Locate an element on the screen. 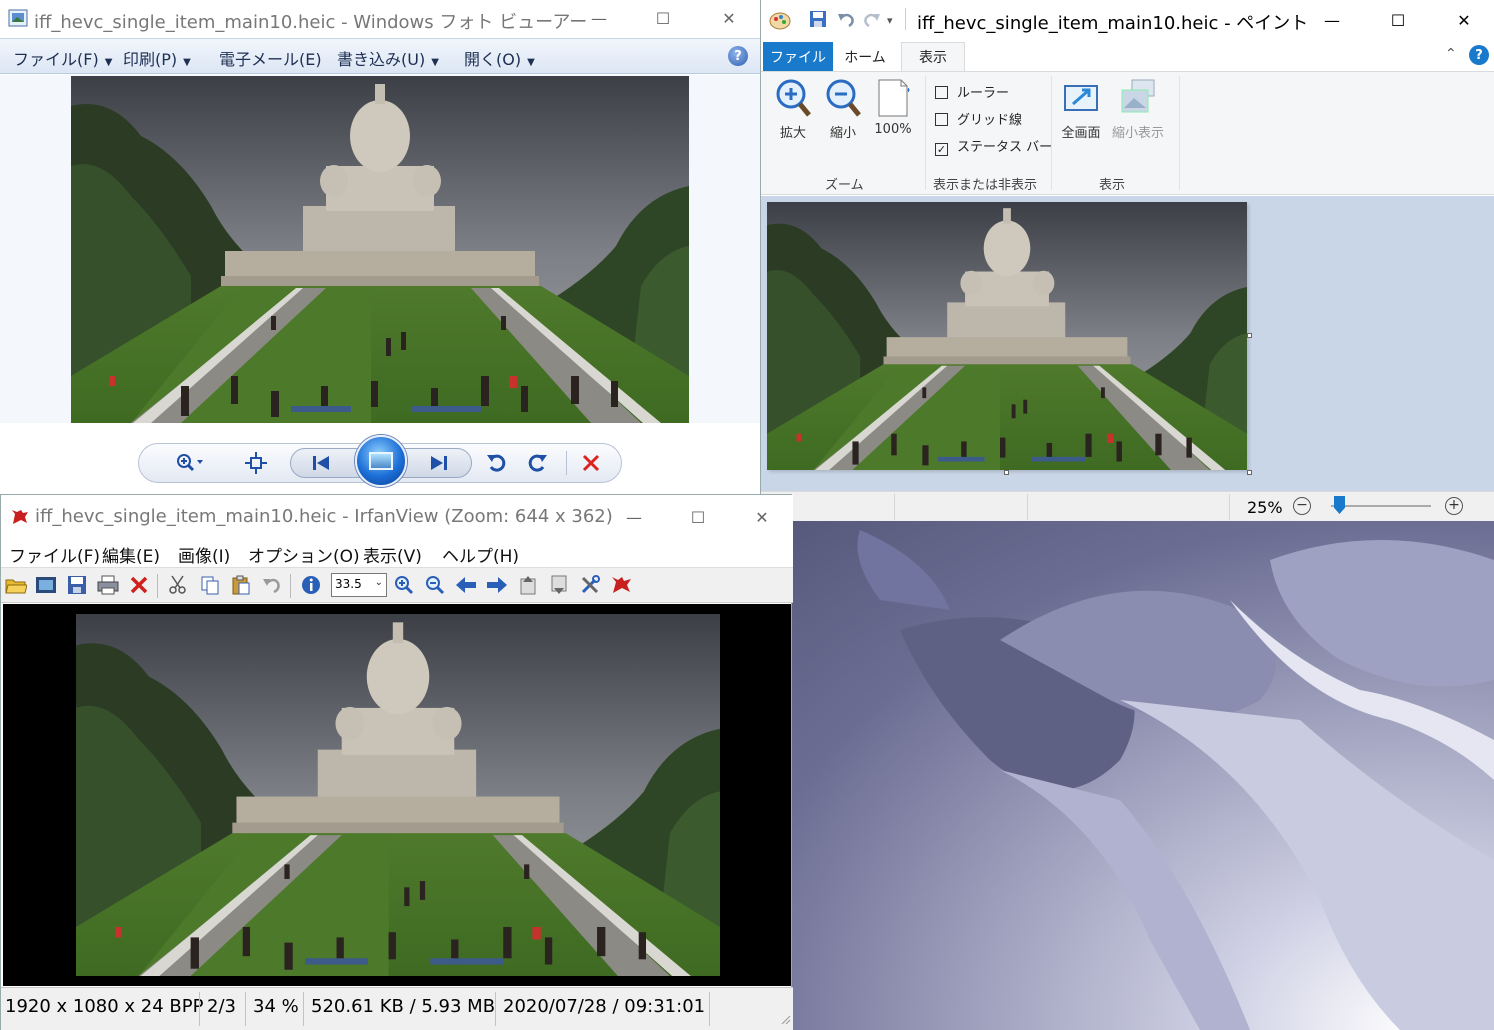  menu-help: ヘルプ(H) is located at coordinates (480, 554).